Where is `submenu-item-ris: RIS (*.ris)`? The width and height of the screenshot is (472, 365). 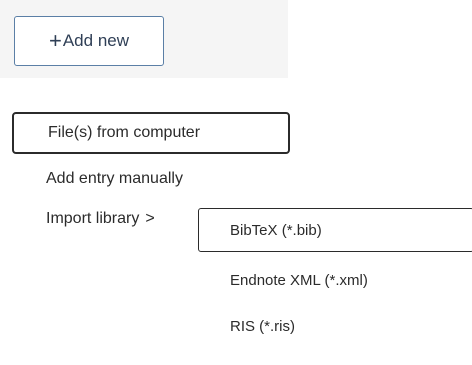
submenu-item-ris: RIS (*.ris) is located at coordinates (335, 326).